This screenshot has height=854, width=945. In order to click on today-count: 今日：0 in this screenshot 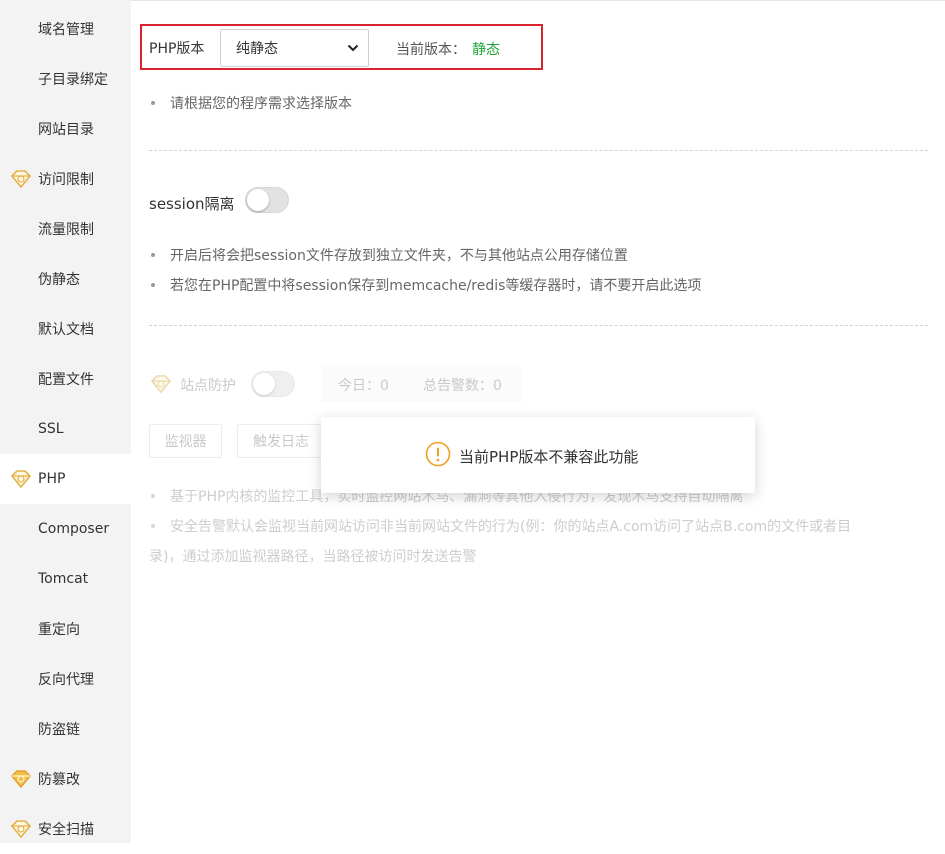, I will do `click(363, 386)`.